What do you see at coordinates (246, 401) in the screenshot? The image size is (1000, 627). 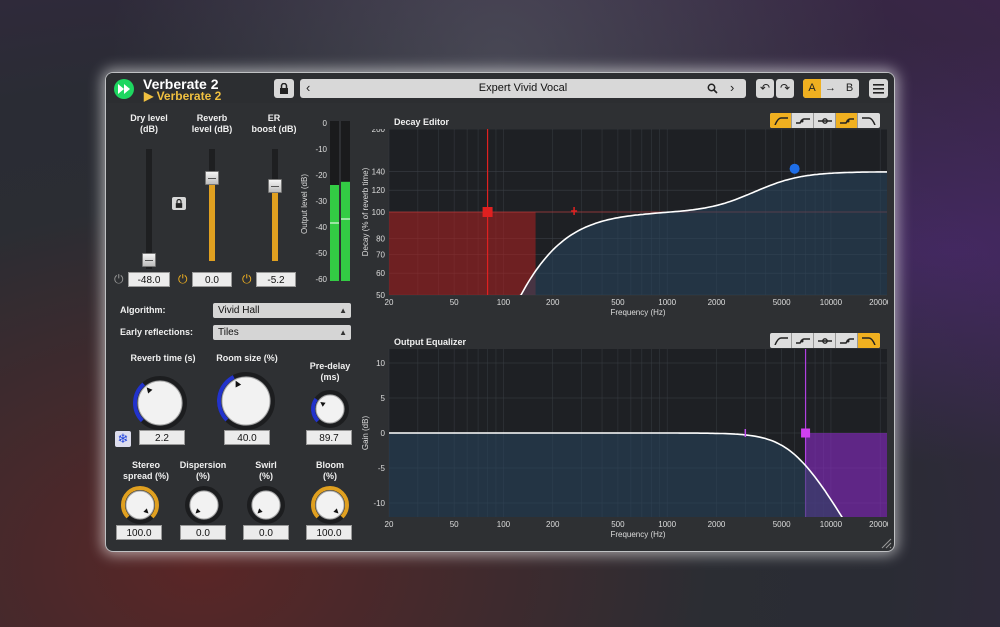 I see `room-size-knob` at bounding box center [246, 401].